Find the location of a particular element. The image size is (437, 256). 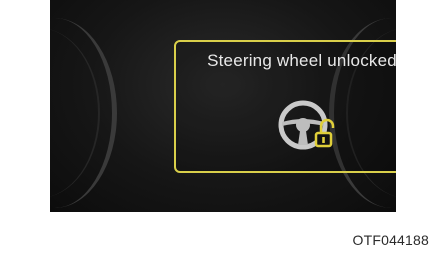

figure-code: OTF044188 is located at coordinates (390, 240).